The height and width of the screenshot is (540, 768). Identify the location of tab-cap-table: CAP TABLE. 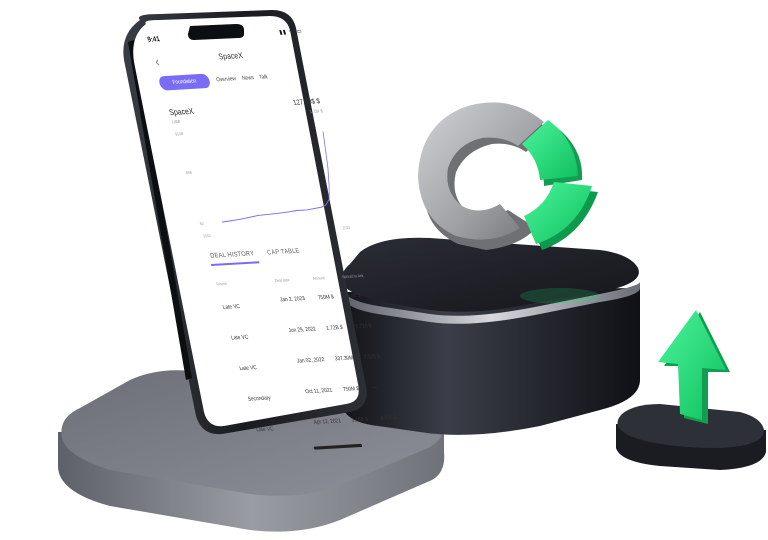
(283, 252).